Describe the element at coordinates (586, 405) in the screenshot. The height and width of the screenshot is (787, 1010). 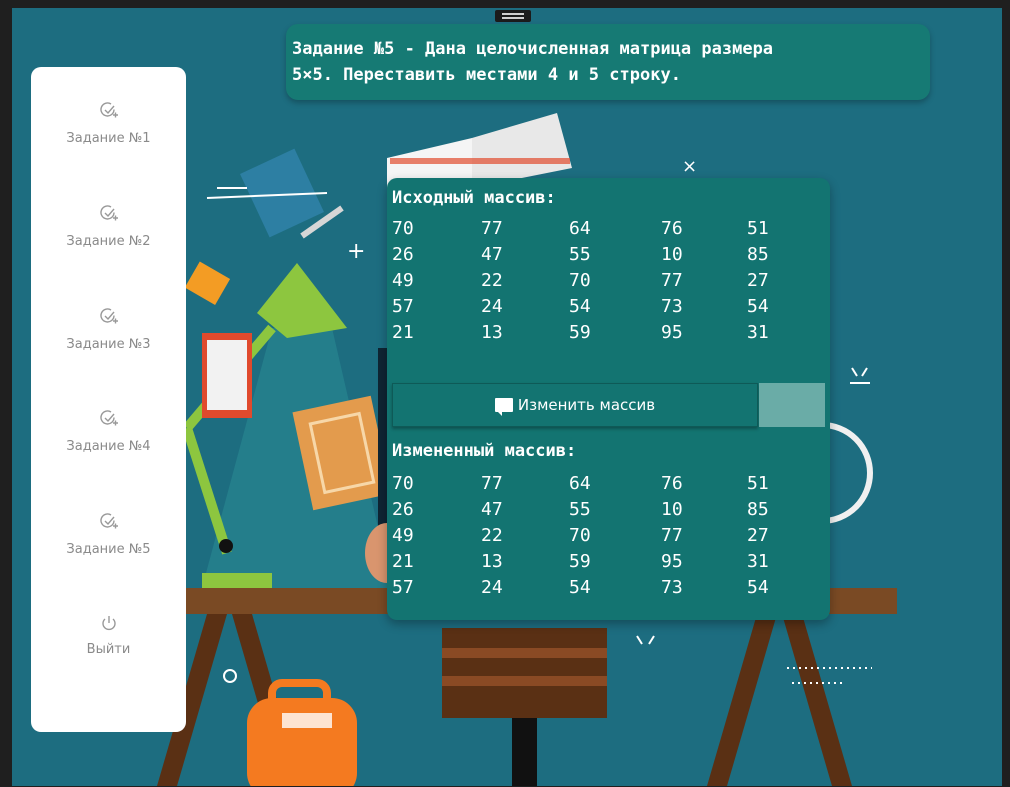
I see `change-matrix-label: Изменить массив` at that location.